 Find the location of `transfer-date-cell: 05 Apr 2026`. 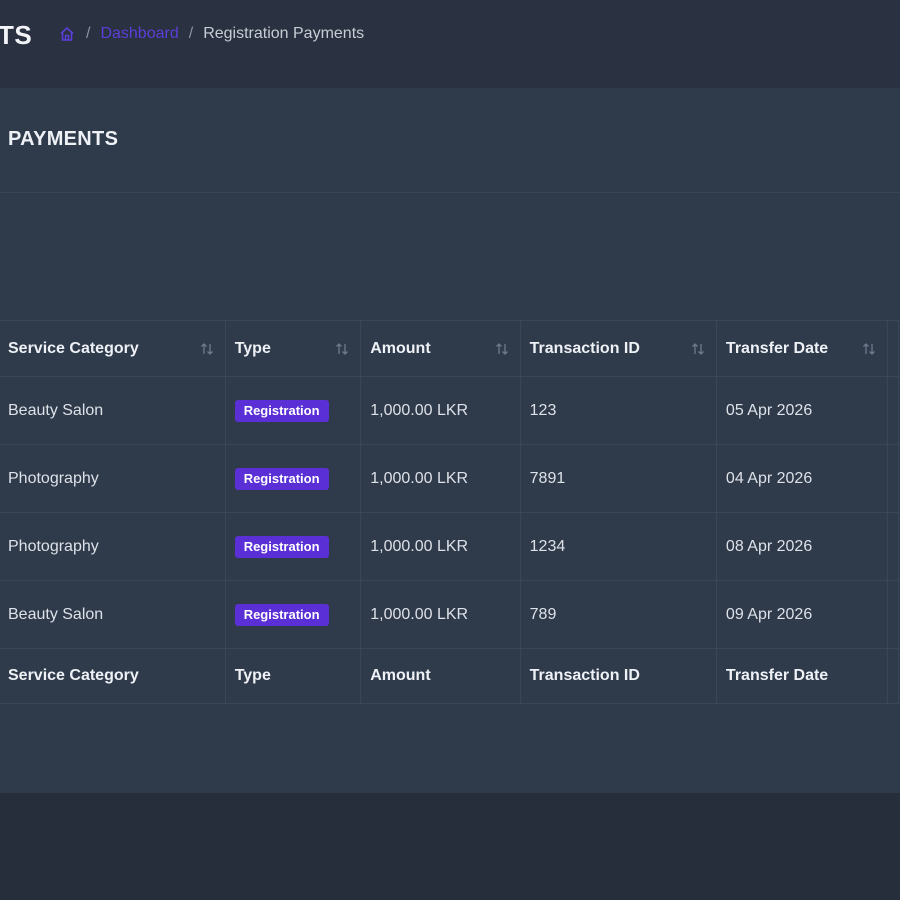

transfer-date-cell: 05 Apr 2026 is located at coordinates (769, 410).